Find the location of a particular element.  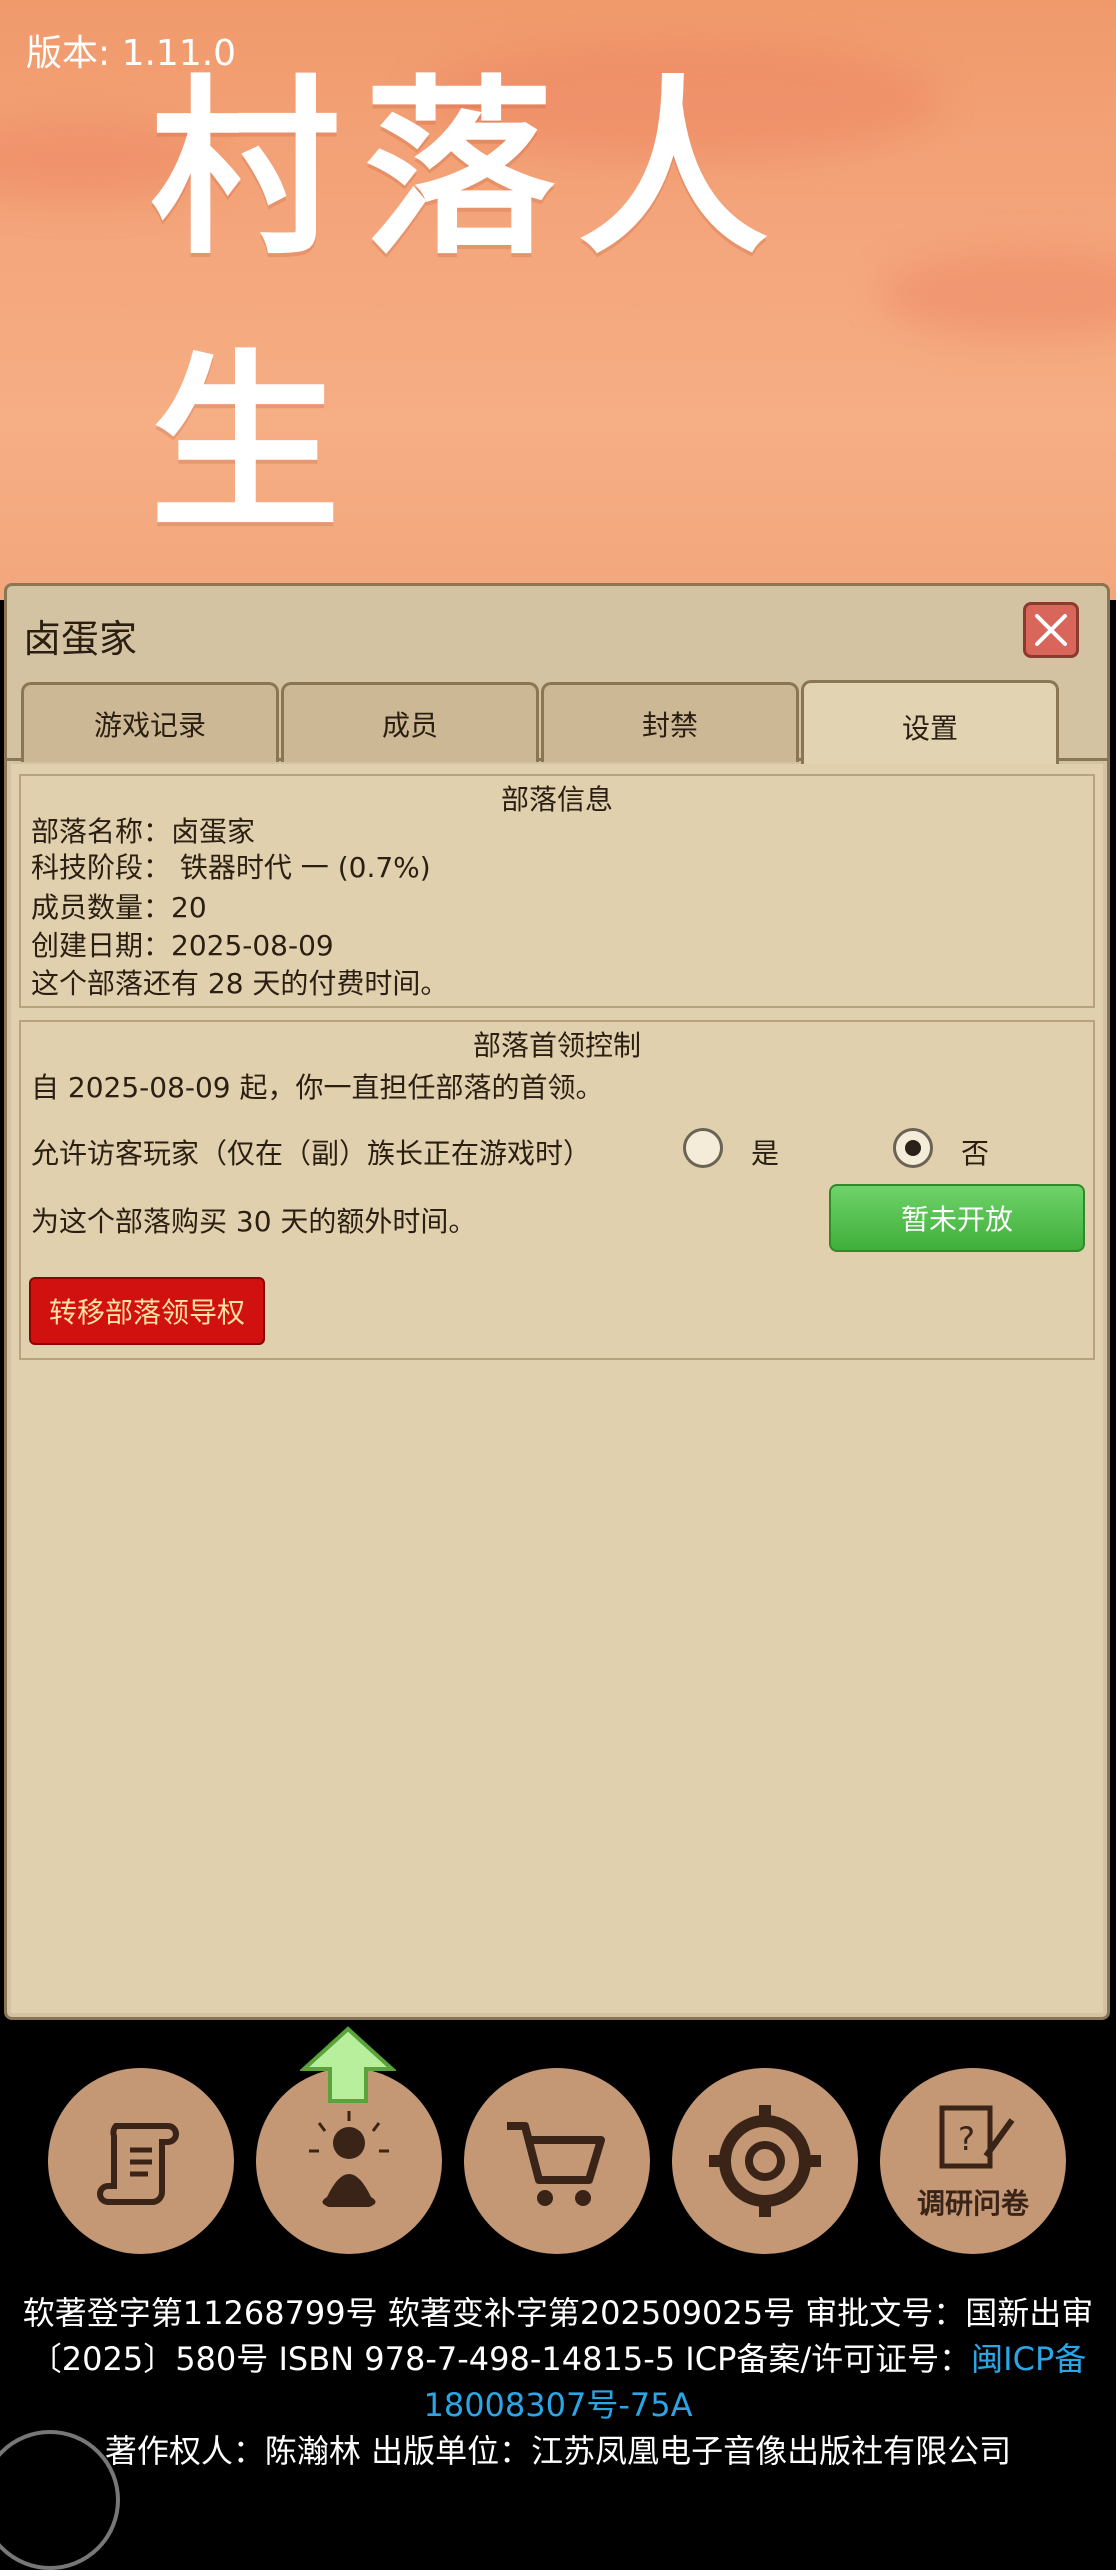

radio-selected-dot is located at coordinates (913, 1148).